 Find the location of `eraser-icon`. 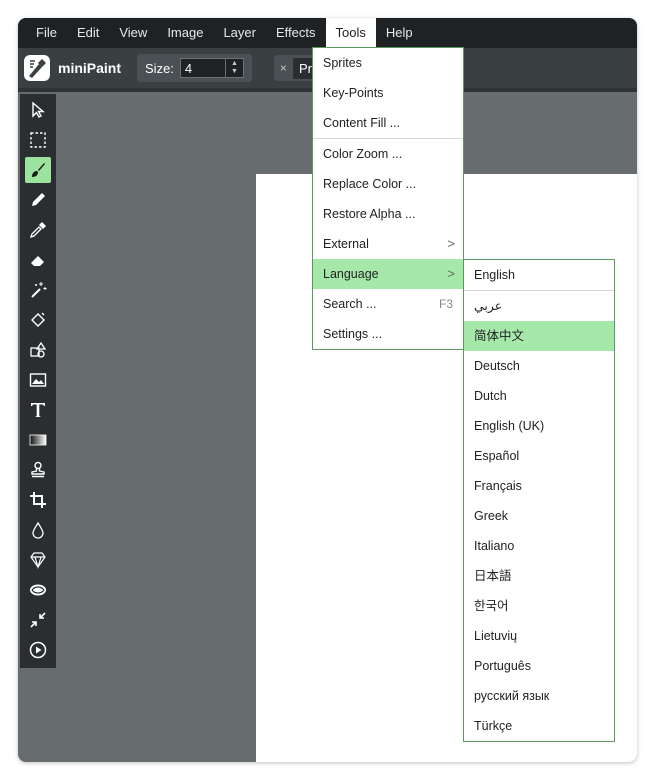

eraser-icon is located at coordinates (38, 260).